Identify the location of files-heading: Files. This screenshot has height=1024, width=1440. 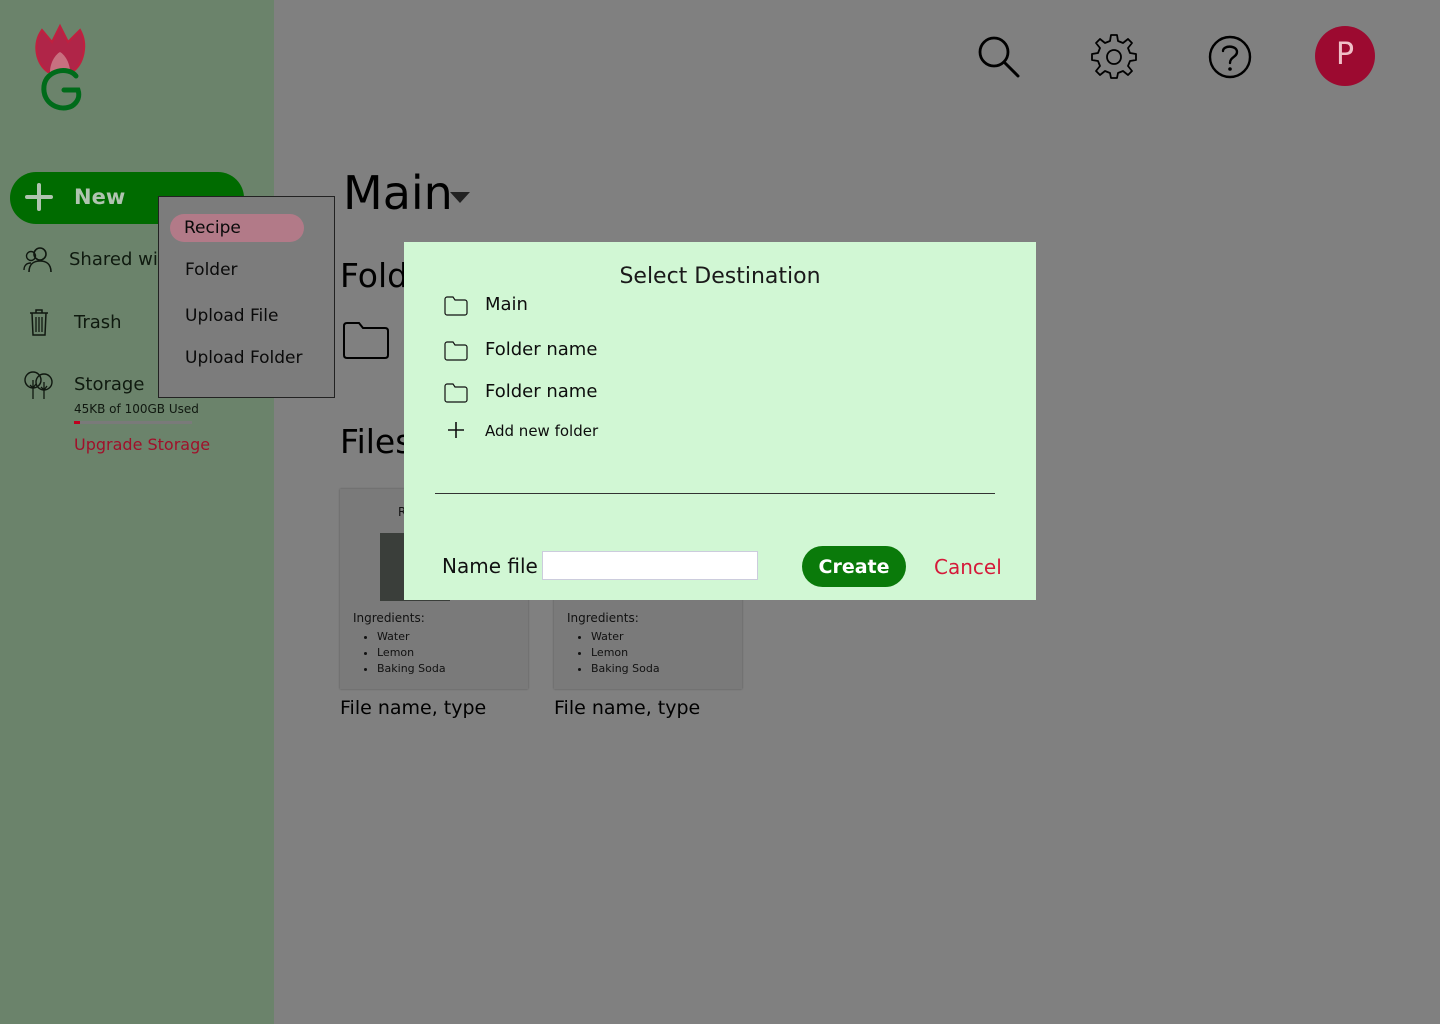
(376, 441).